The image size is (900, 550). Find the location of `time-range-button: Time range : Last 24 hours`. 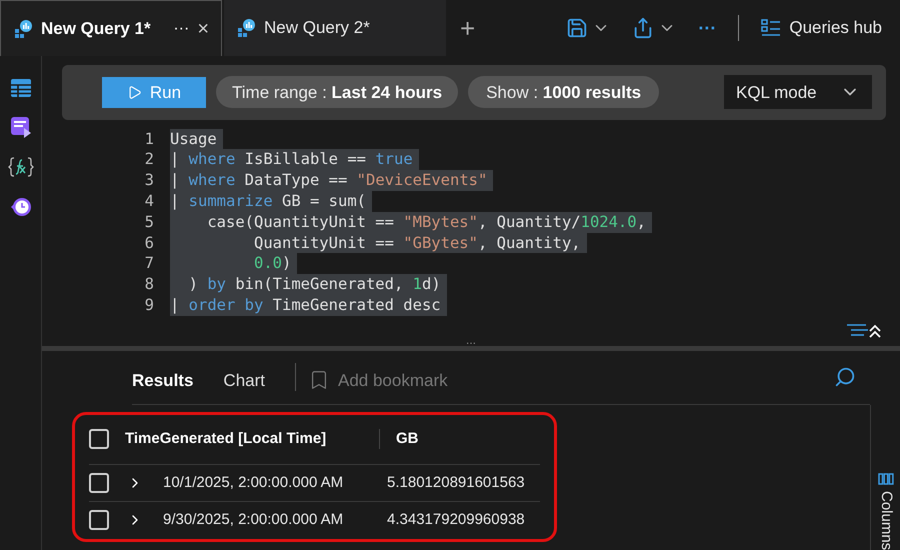

time-range-button: Time range : Last 24 hours is located at coordinates (337, 92).